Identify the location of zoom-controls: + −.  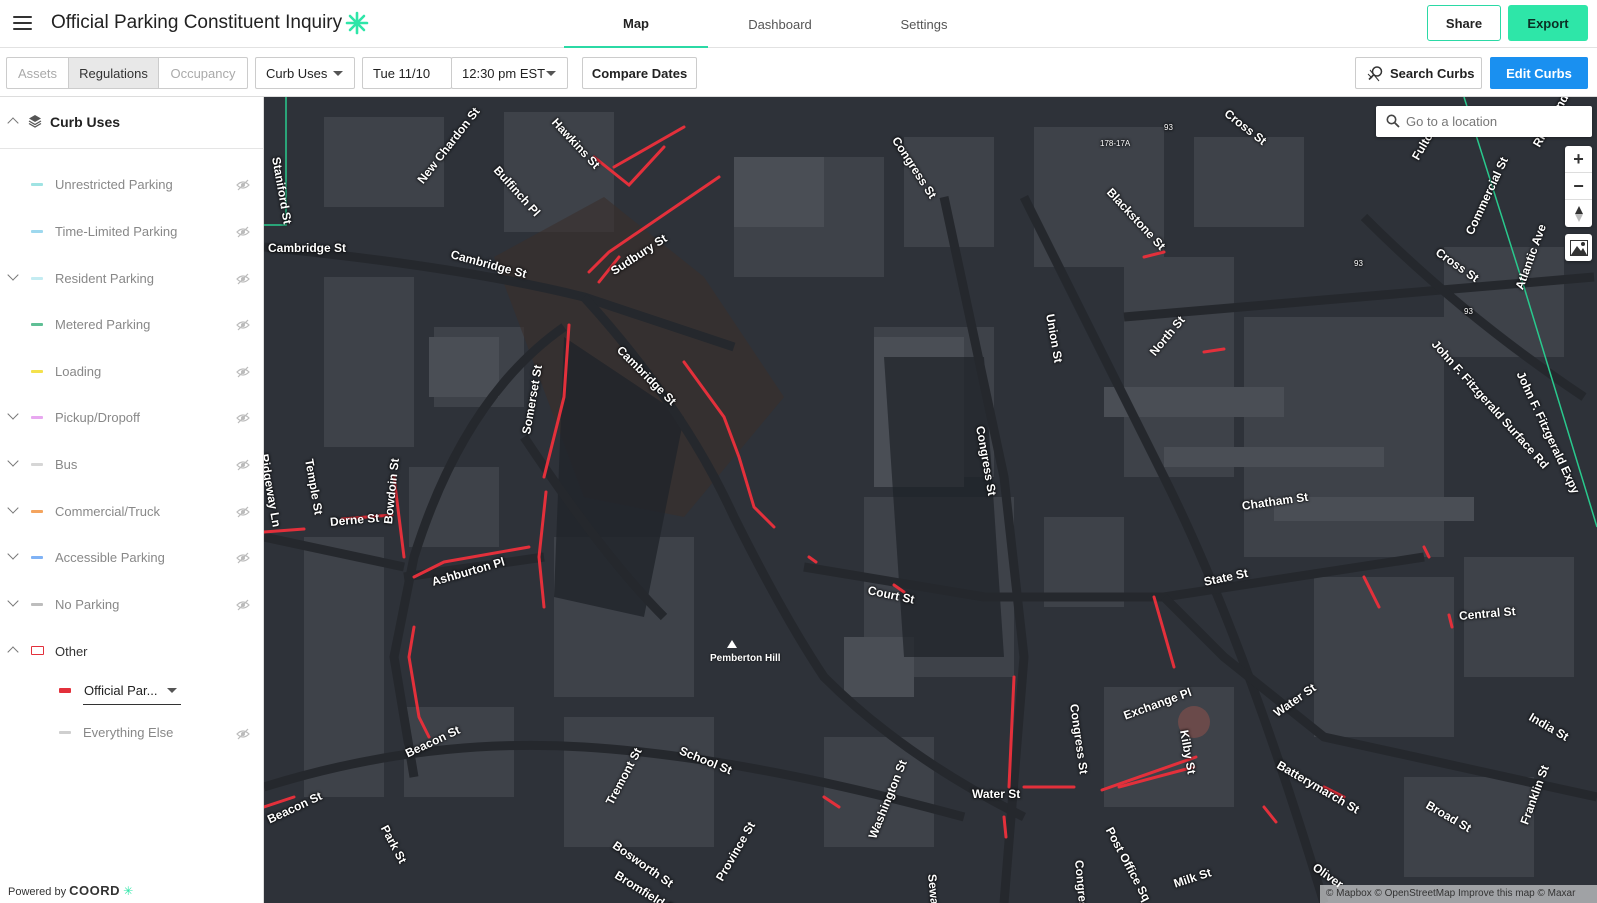
(1578, 186).